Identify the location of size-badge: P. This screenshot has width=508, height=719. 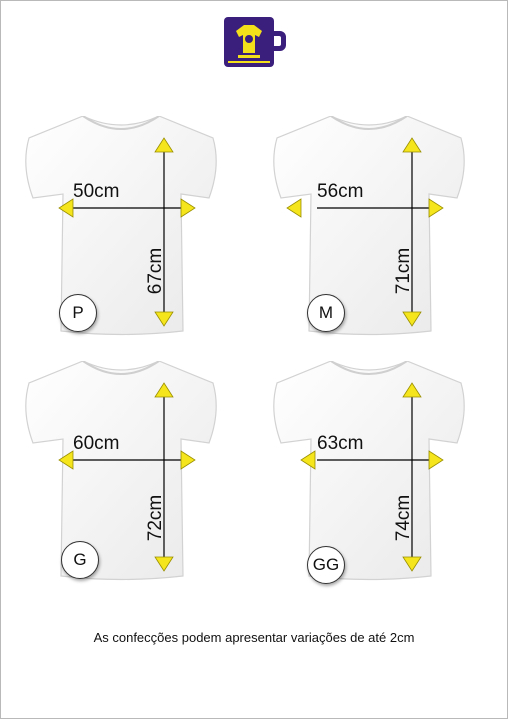
(78, 313).